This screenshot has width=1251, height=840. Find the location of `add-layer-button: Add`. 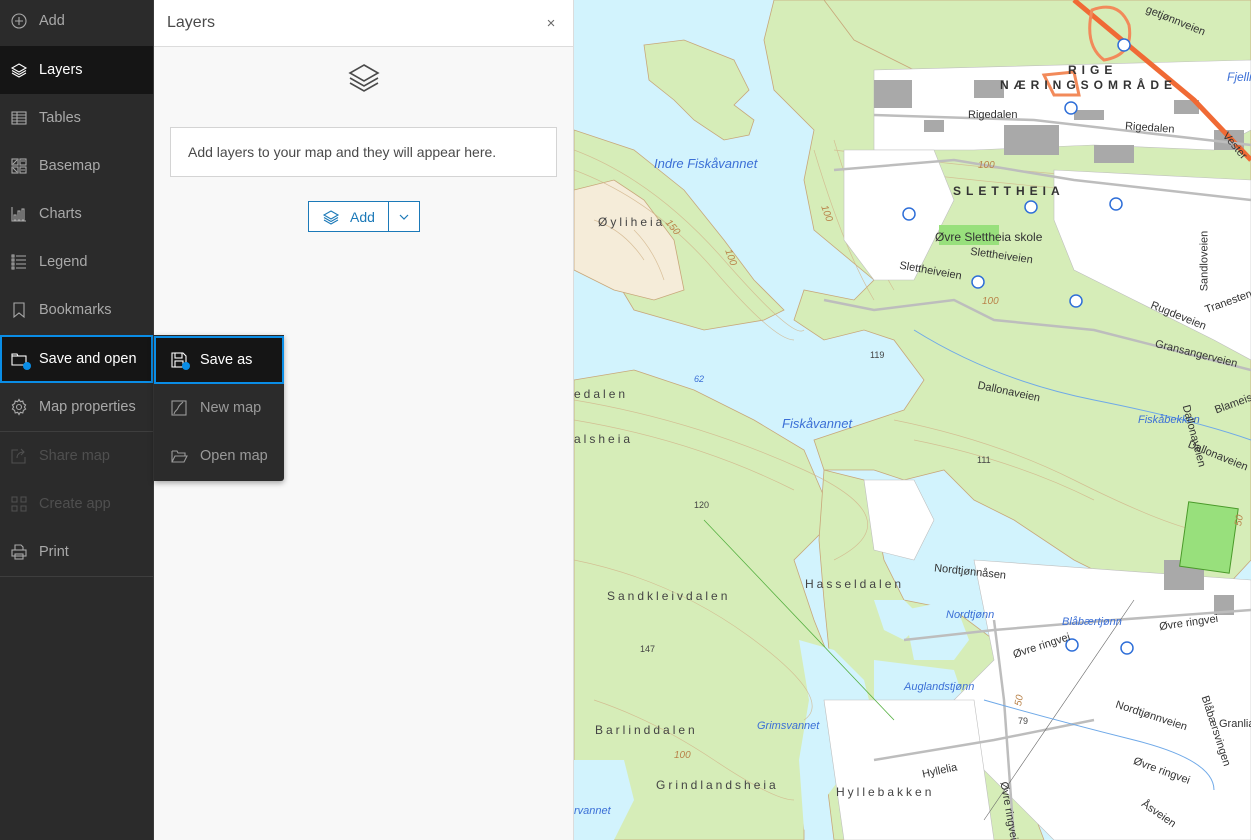

add-layer-button: Add is located at coordinates (349, 216).